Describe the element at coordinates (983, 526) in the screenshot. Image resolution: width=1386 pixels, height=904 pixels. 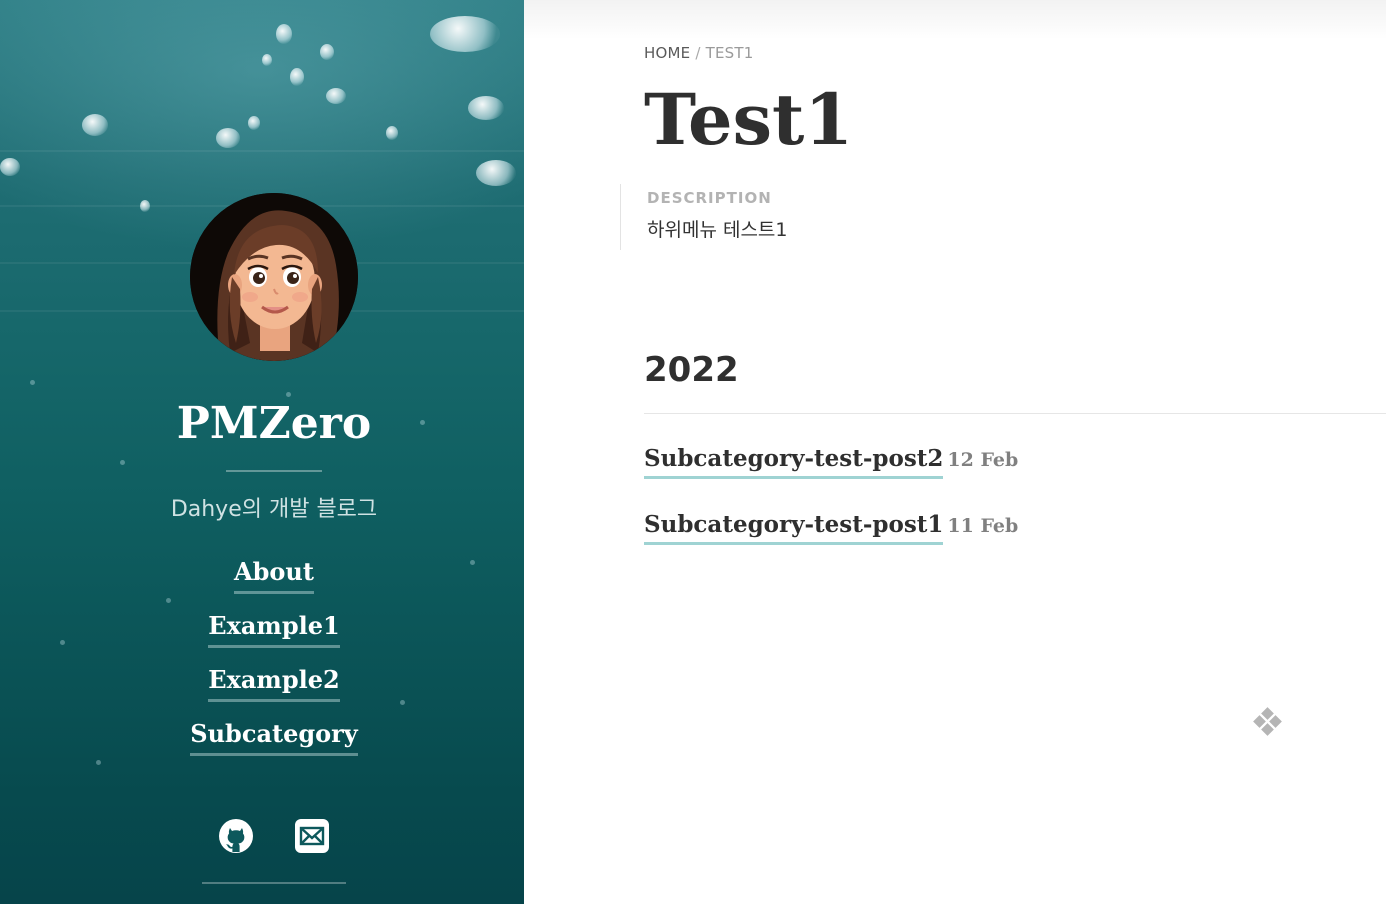
I see `post-date: 11 Feb` at that location.